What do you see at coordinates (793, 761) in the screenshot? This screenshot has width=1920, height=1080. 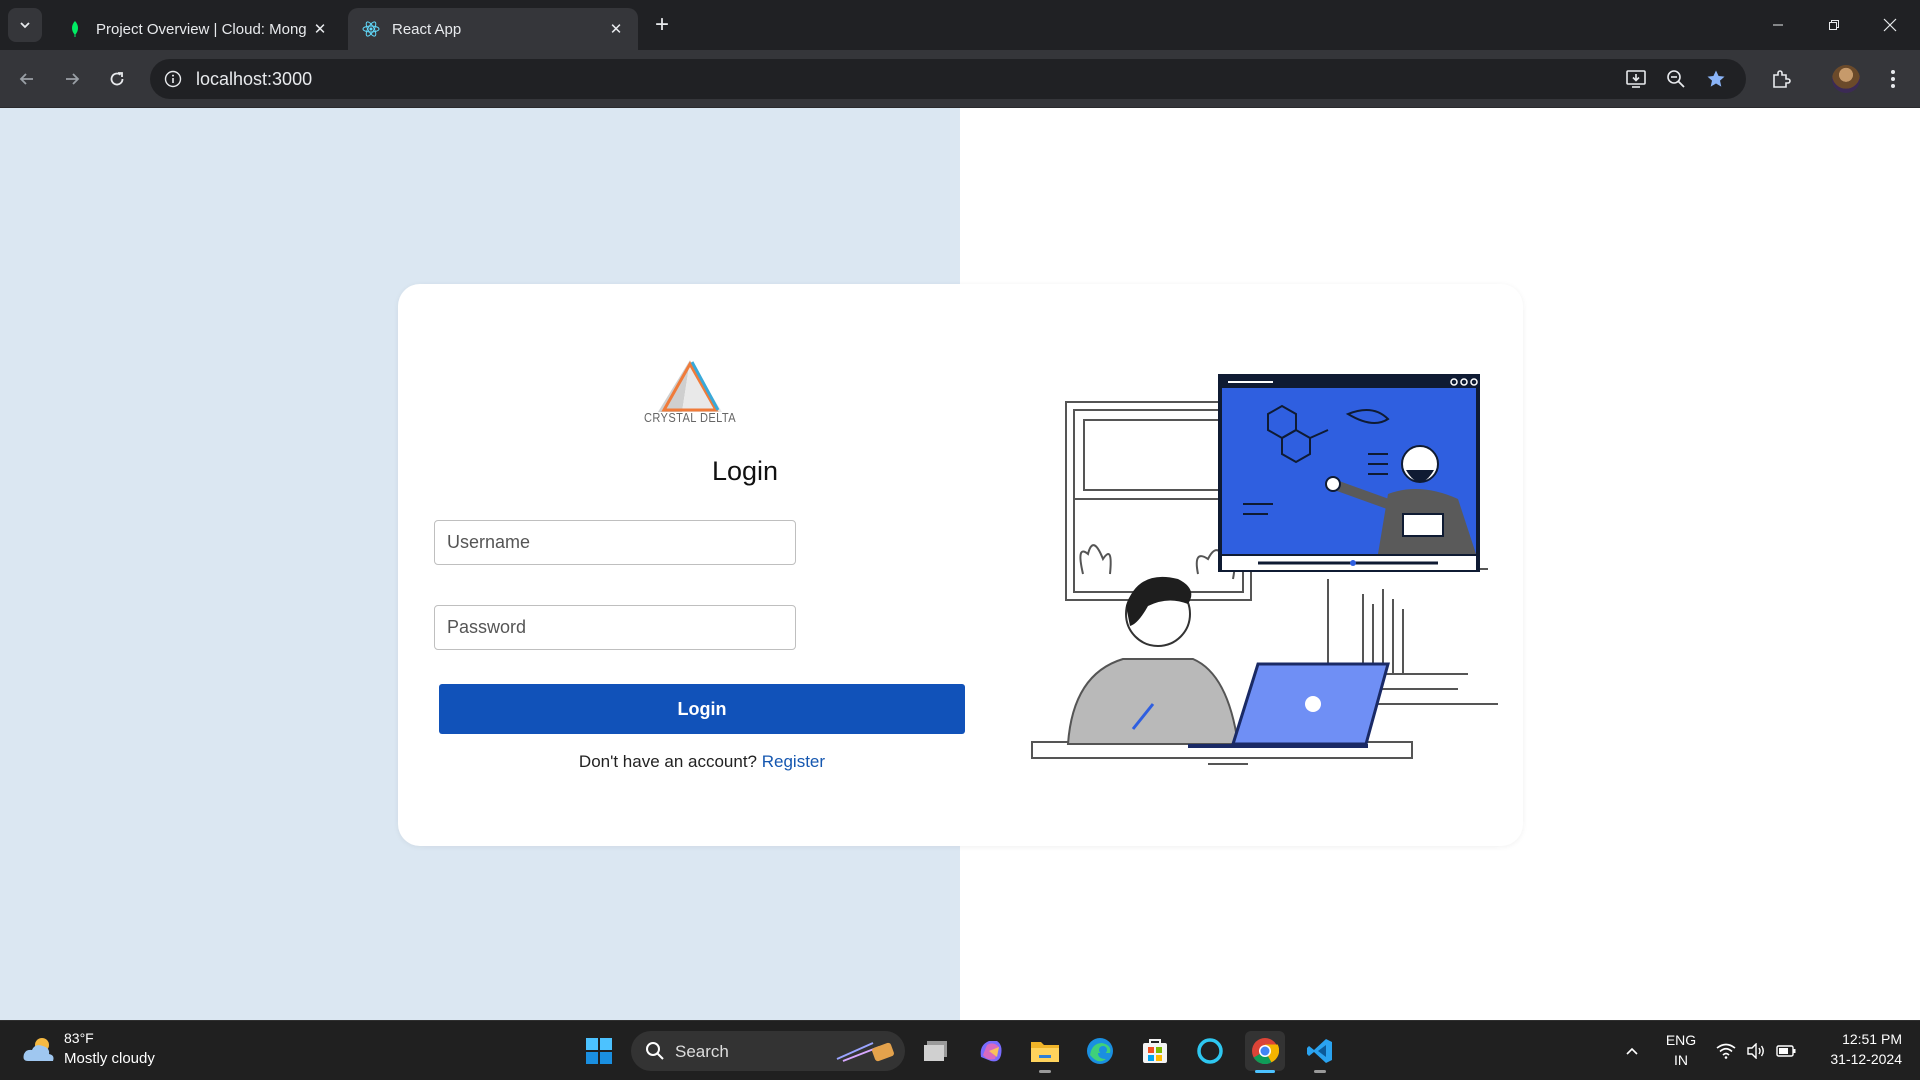 I see `register-link: Register` at bounding box center [793, 761].